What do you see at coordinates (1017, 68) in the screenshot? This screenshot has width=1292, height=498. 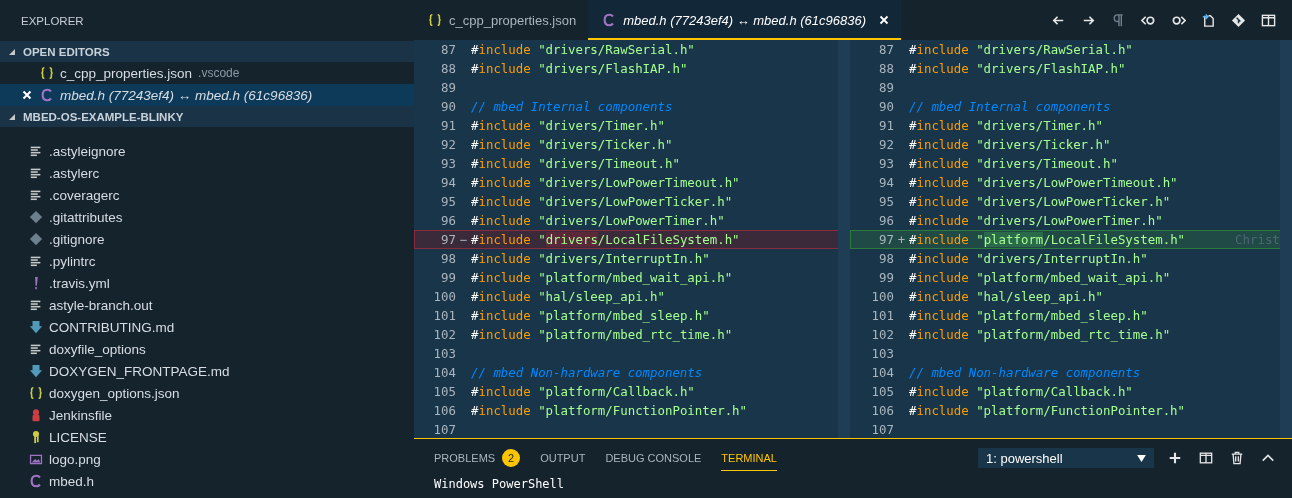 I see `code-line: #include "drivers/FlashIAP.h"` at bounding box center [1017, 68].